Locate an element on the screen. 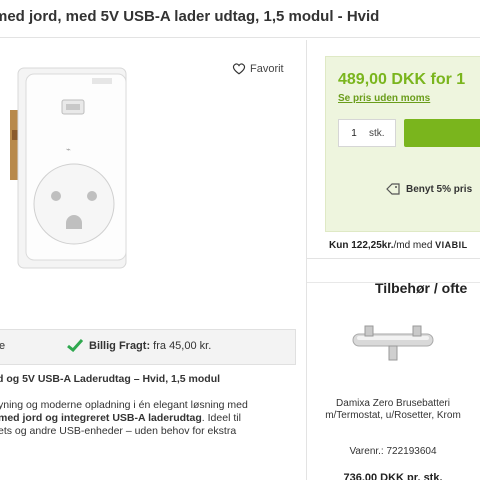 The width and height of the screenshot is (480, 480). accessories-header-divider is located at coordinates (393, 269).